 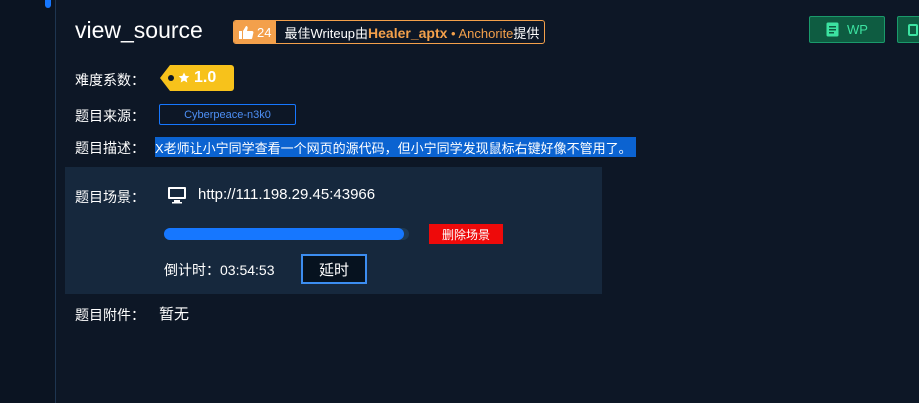 I want to click on difficulty-label: 难度系数：, so click(x=110, y=80).